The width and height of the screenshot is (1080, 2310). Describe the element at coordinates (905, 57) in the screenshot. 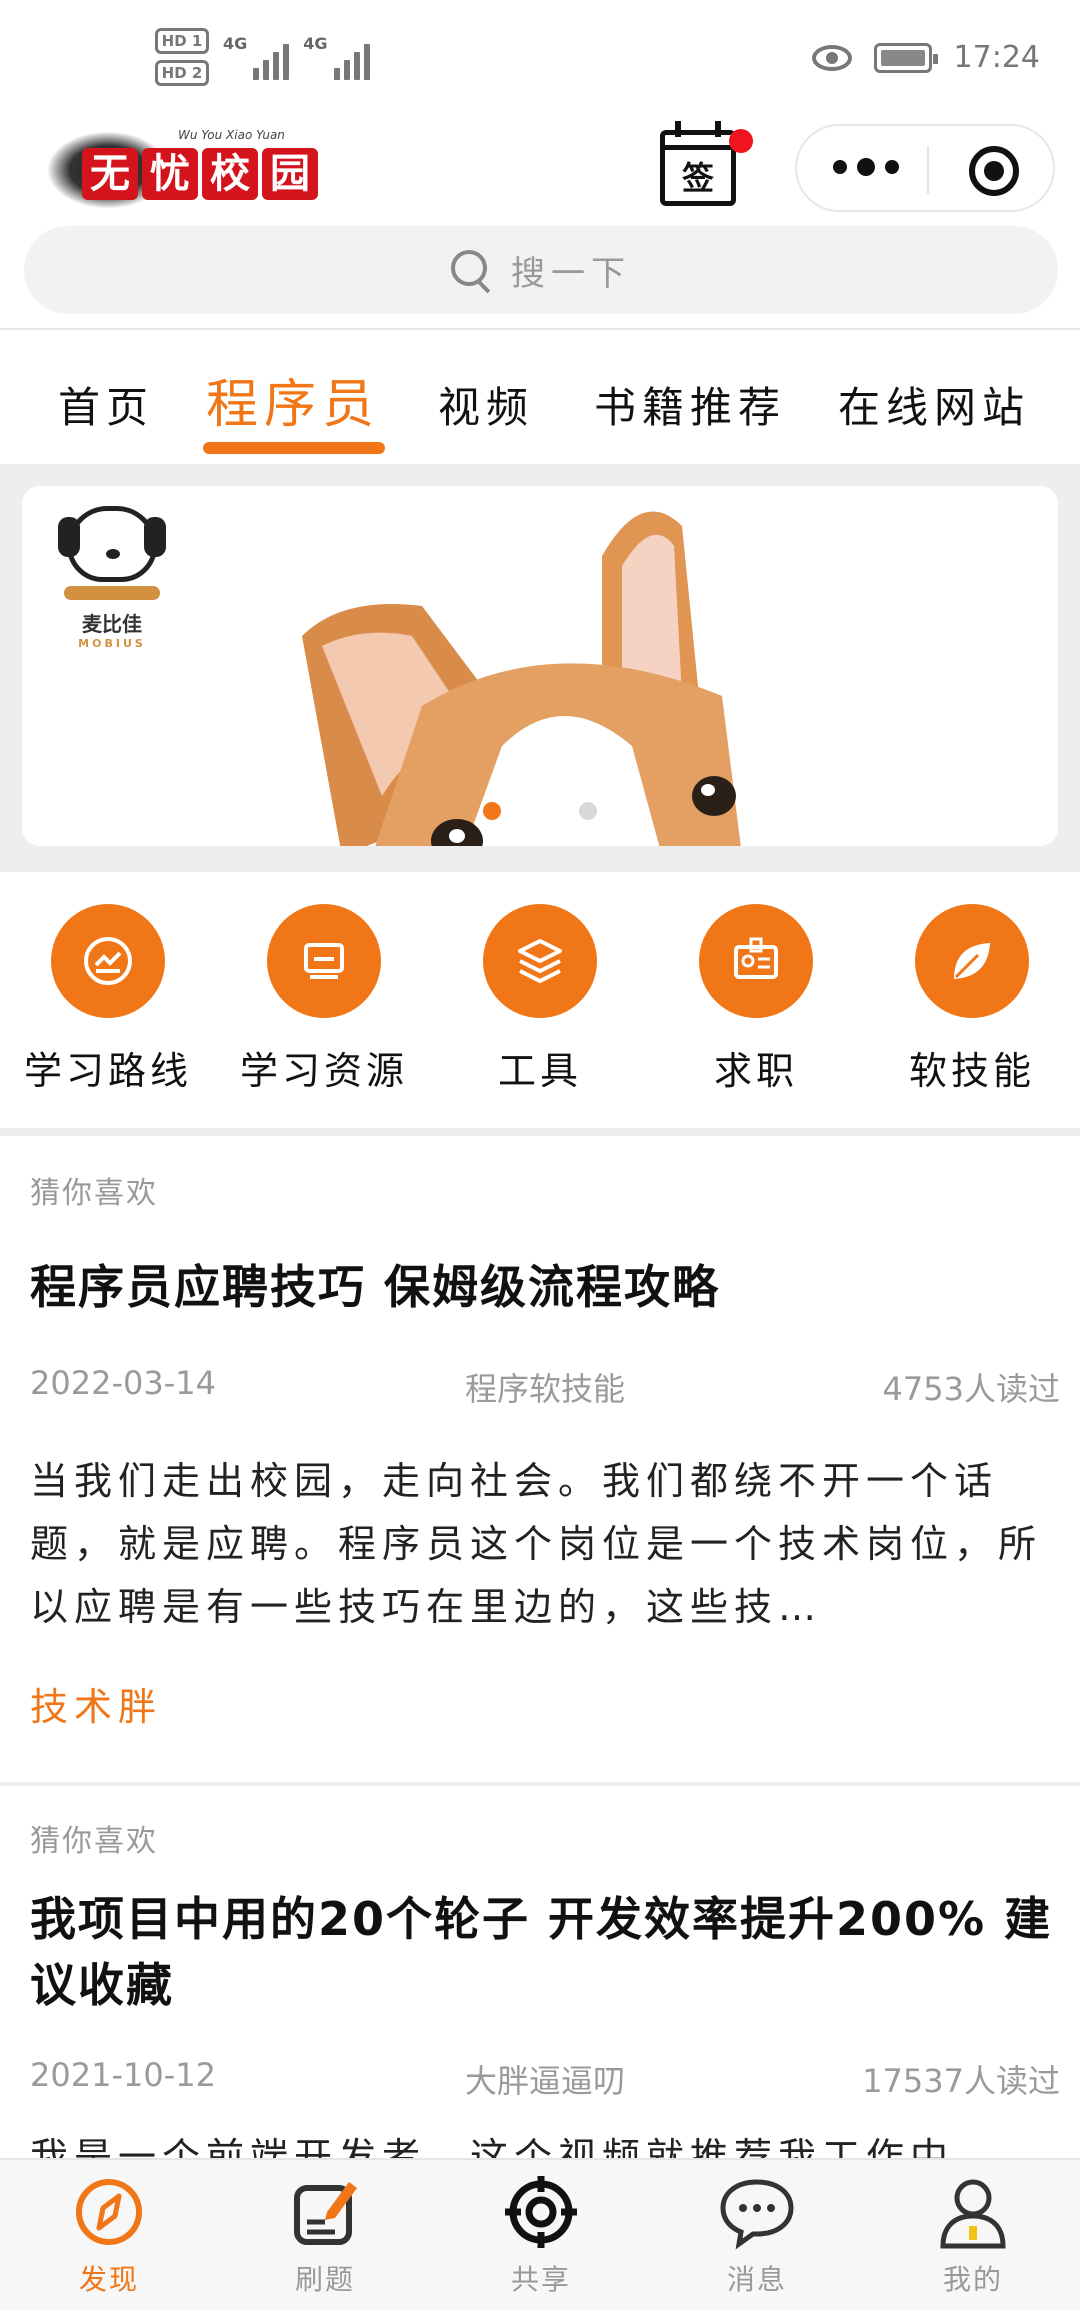

I see `battery-charging-icon` at that location.